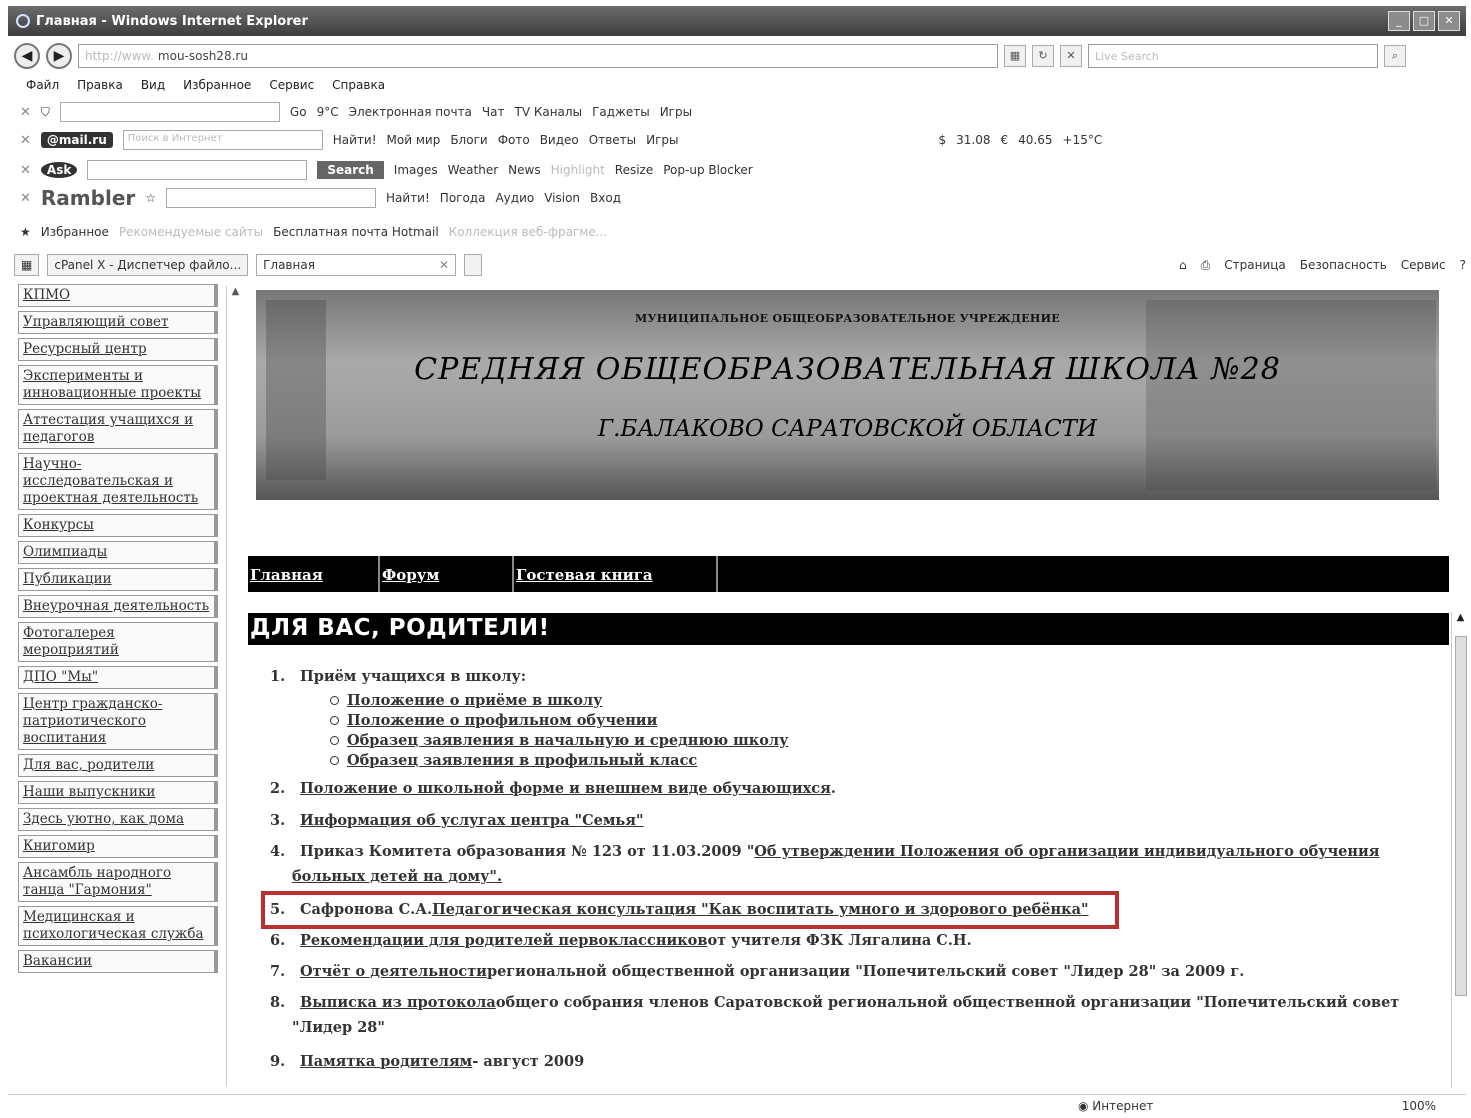 Image resolution: width=1471 pixels, height=1118 pixels. I want to click on home-icon: ⌂, so click(1183, 265).